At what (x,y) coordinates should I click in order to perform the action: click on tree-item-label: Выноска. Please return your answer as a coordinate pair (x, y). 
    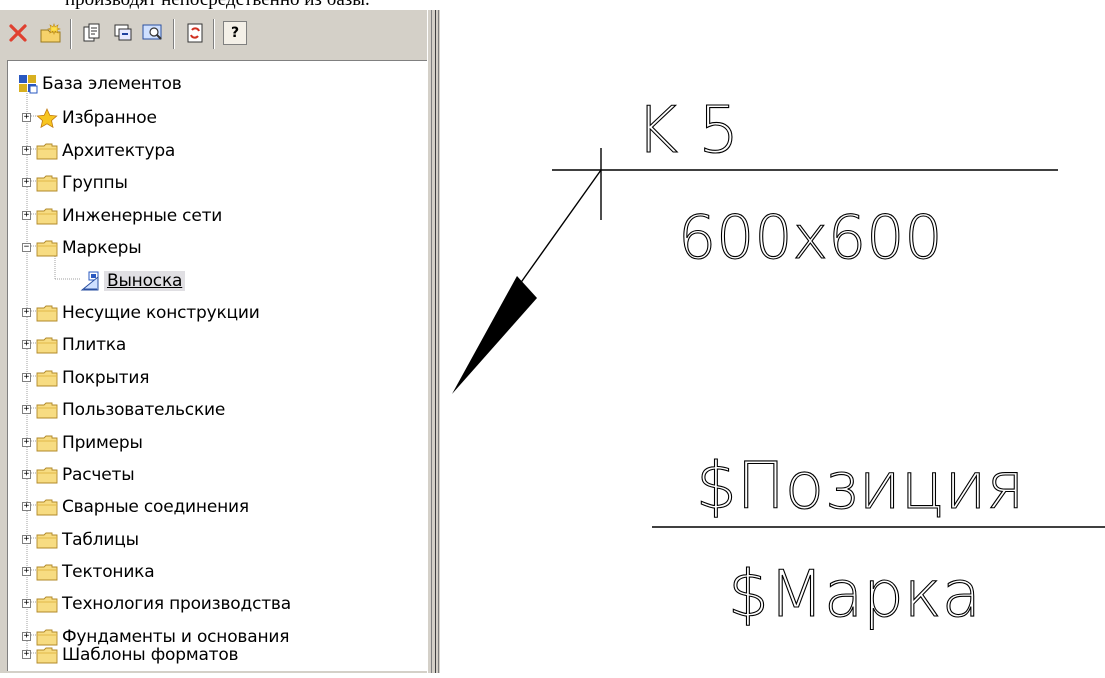
    Looking at the image, I should click on (145, 281).